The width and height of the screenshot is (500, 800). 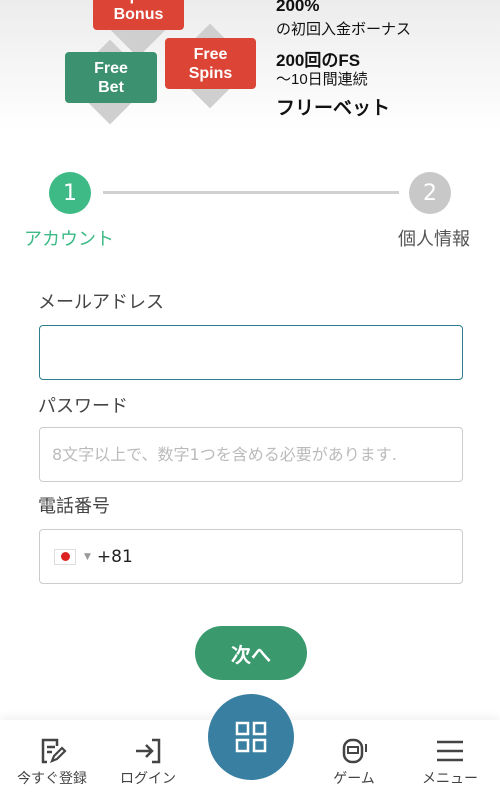 I want to click on free-spins-badge: Free Spins, so click(x=210, y=63).